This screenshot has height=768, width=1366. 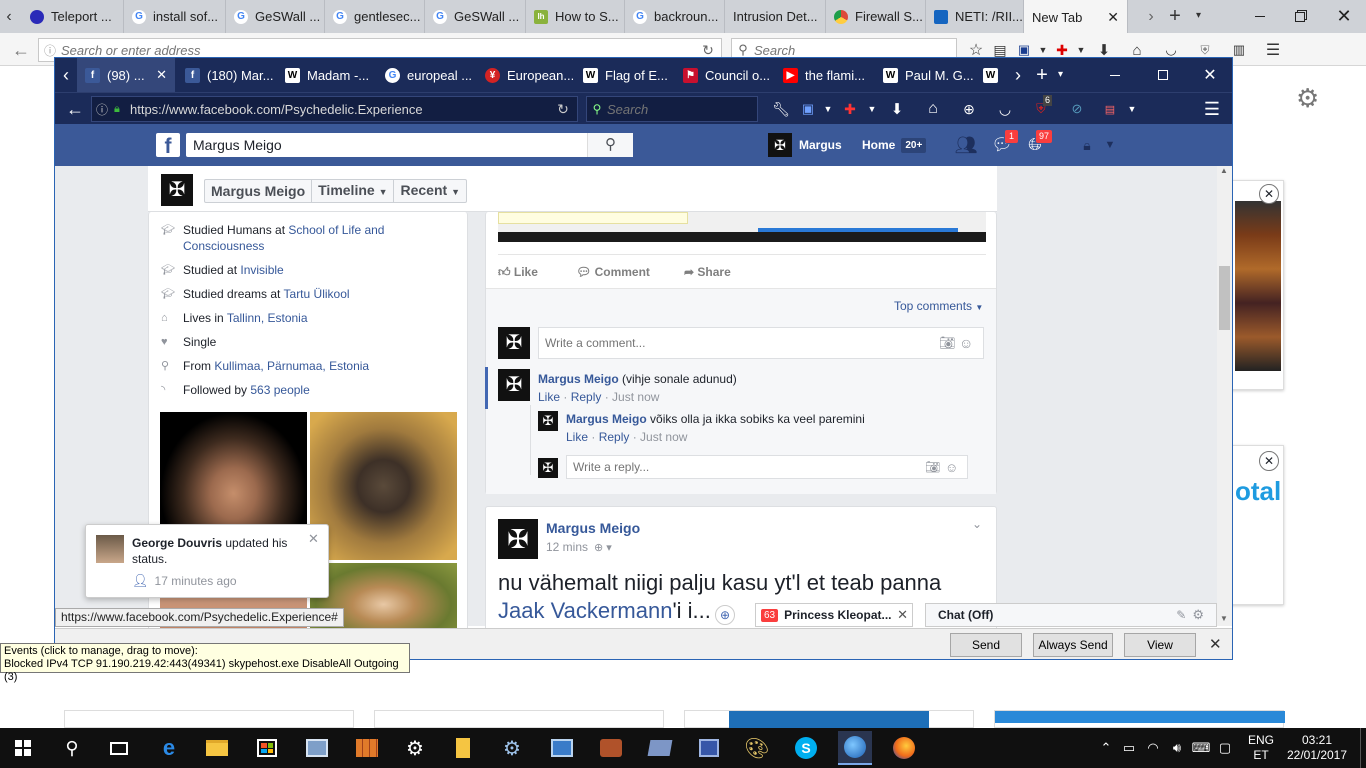 I want to click on ublock-icon: ⛨, so click(x=1205, y=50).